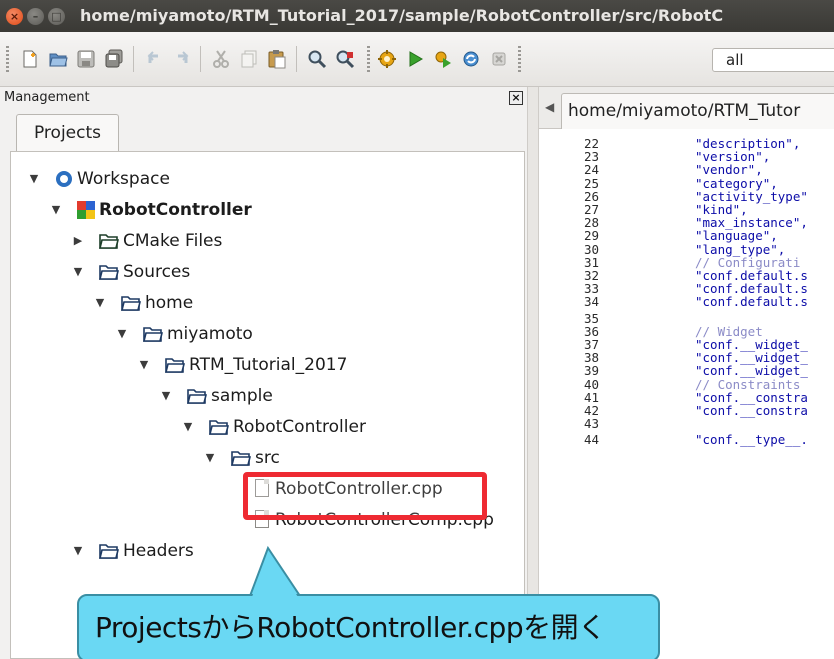 Image resolution: width=834 pixels, height=659 pixels. I want to click on tree-label: home, so click(169, 303).